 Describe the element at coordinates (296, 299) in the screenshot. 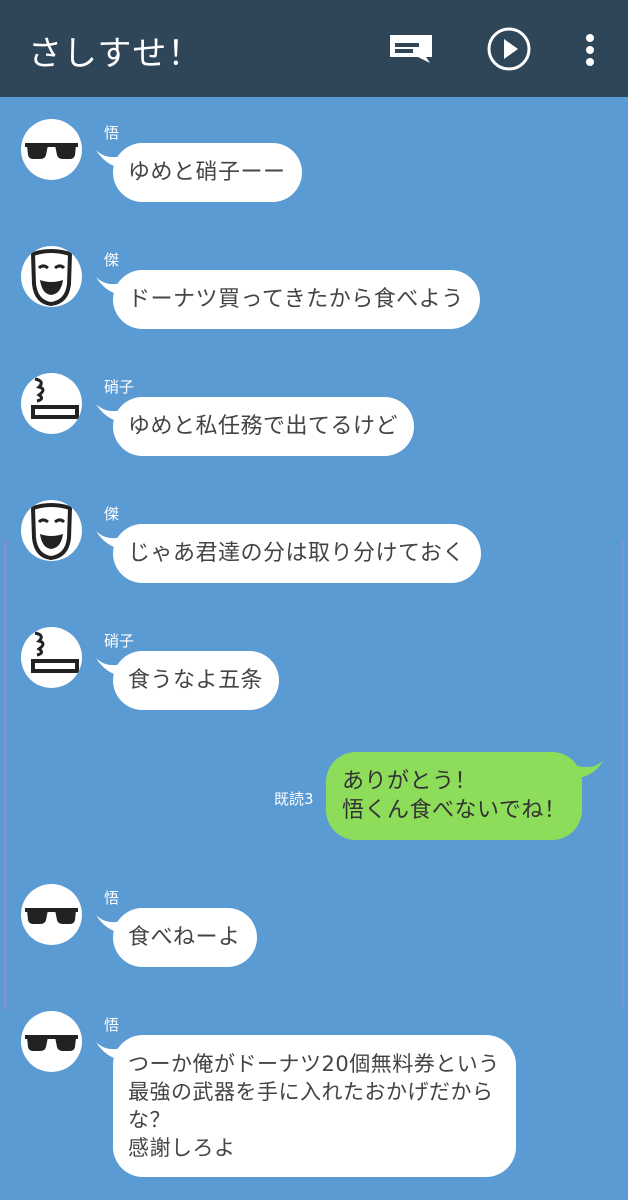

I see `message-bubble: ドーナツ買ってきたから食べよう` at that location.